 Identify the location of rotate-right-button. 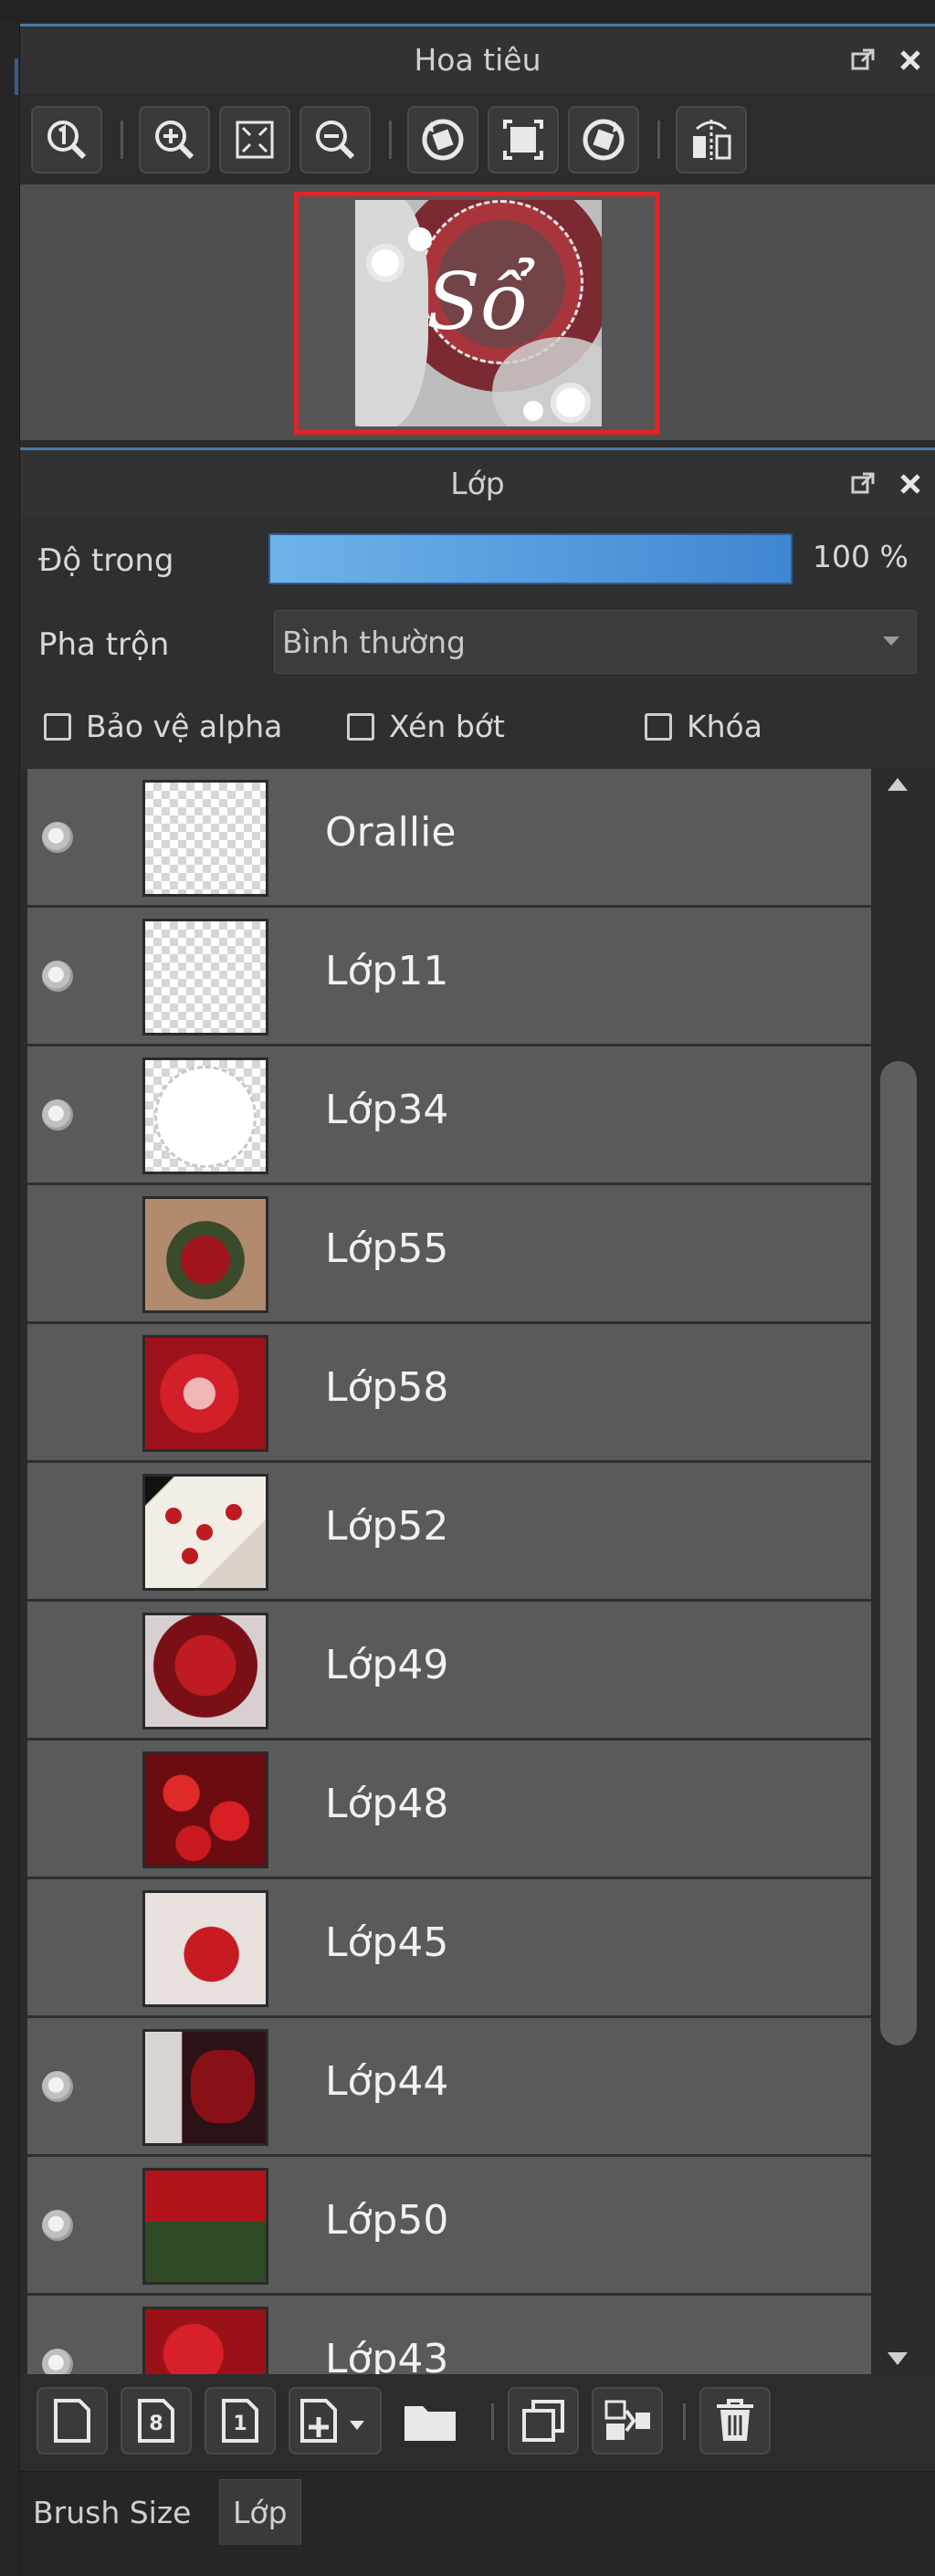
(603, 139).